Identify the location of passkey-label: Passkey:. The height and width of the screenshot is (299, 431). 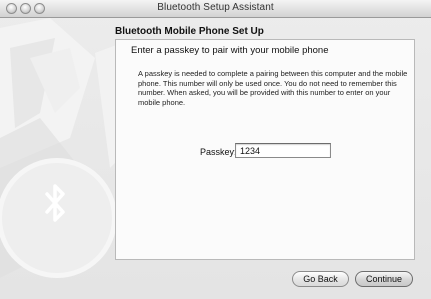
(218, 152).